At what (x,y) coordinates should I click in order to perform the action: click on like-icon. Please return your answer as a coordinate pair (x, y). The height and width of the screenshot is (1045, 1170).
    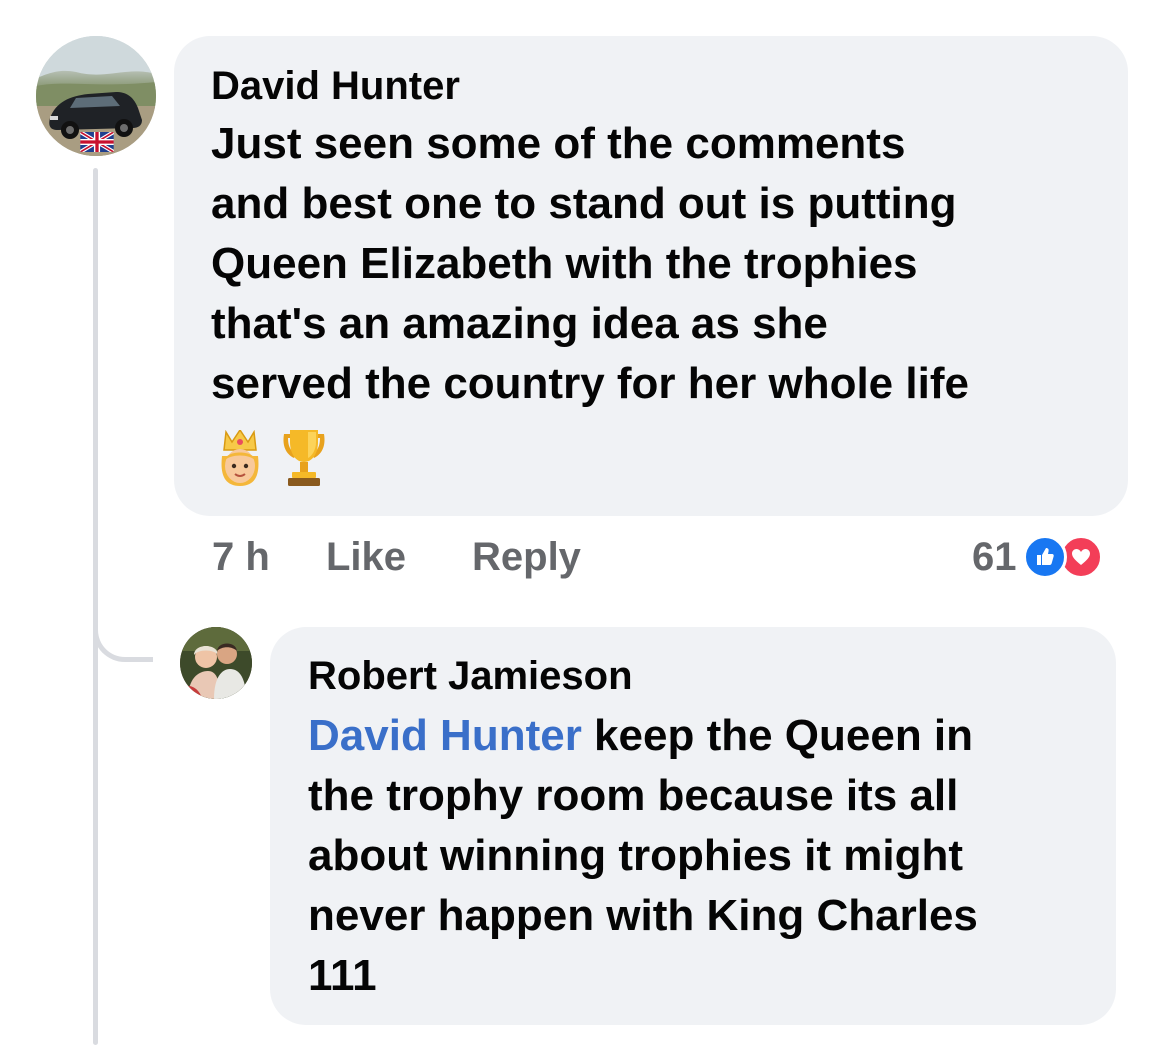
    Looking at the image, I should click on (1044, 557).